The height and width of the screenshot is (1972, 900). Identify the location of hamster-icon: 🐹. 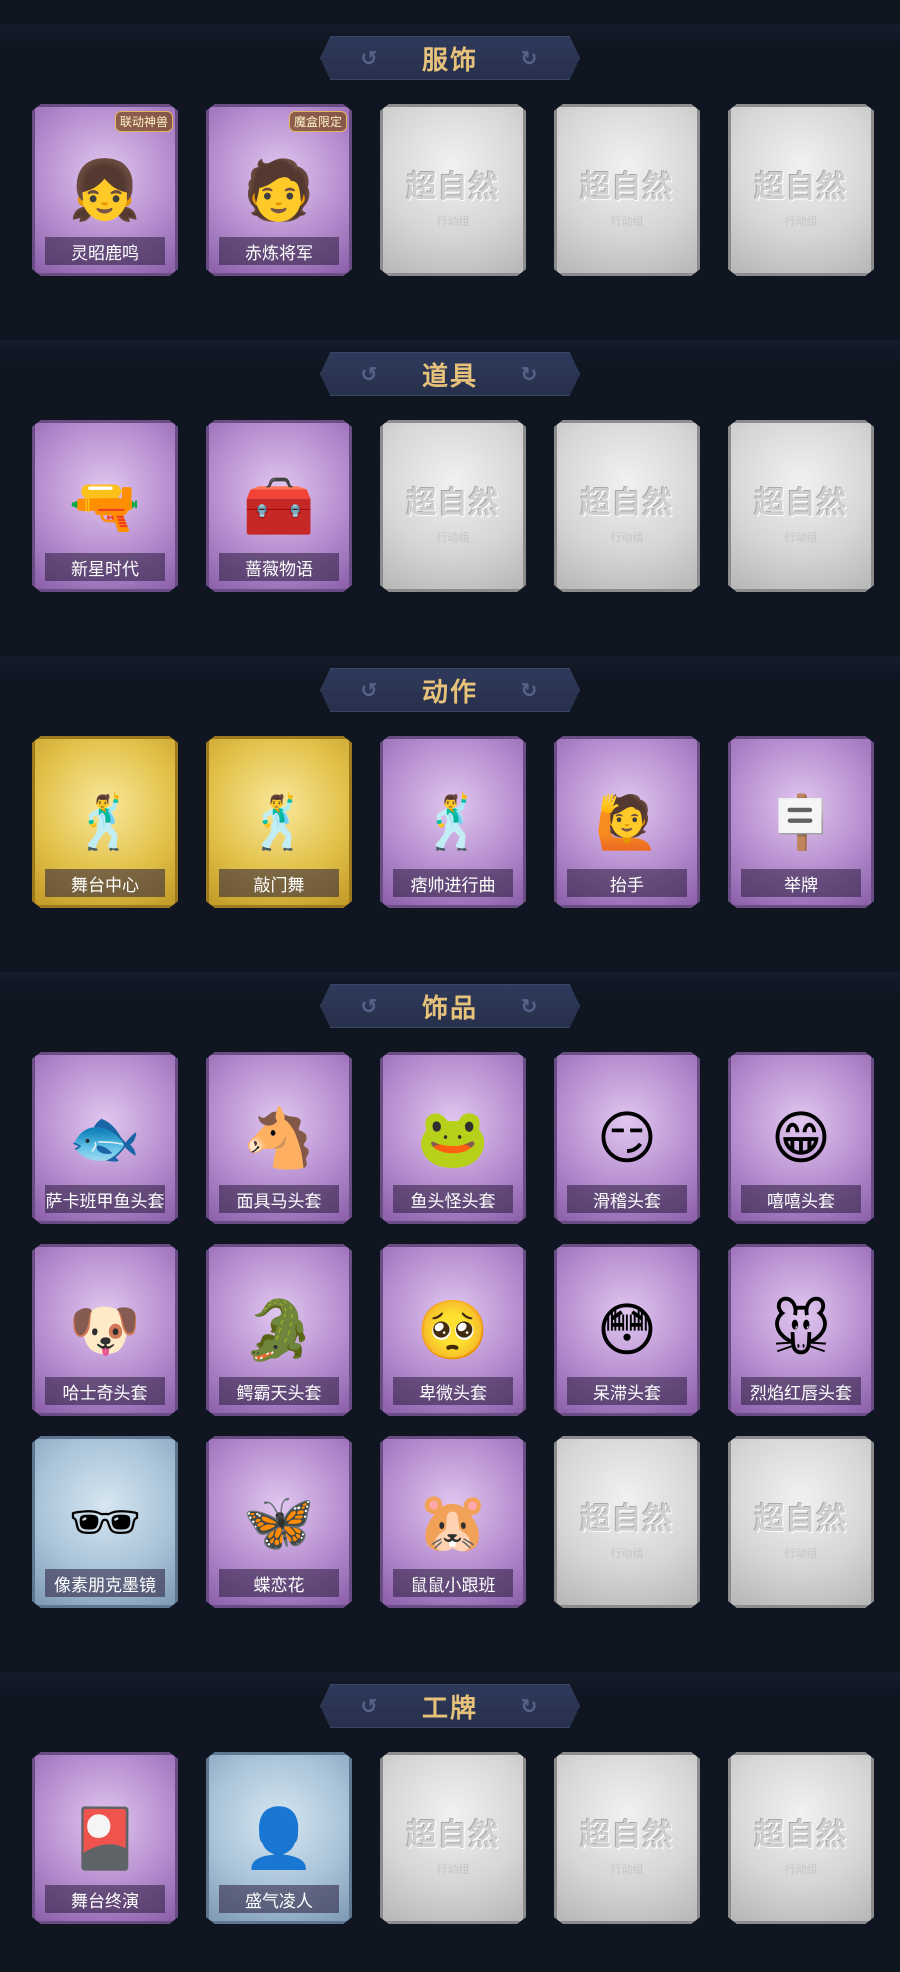
(453, 1522).